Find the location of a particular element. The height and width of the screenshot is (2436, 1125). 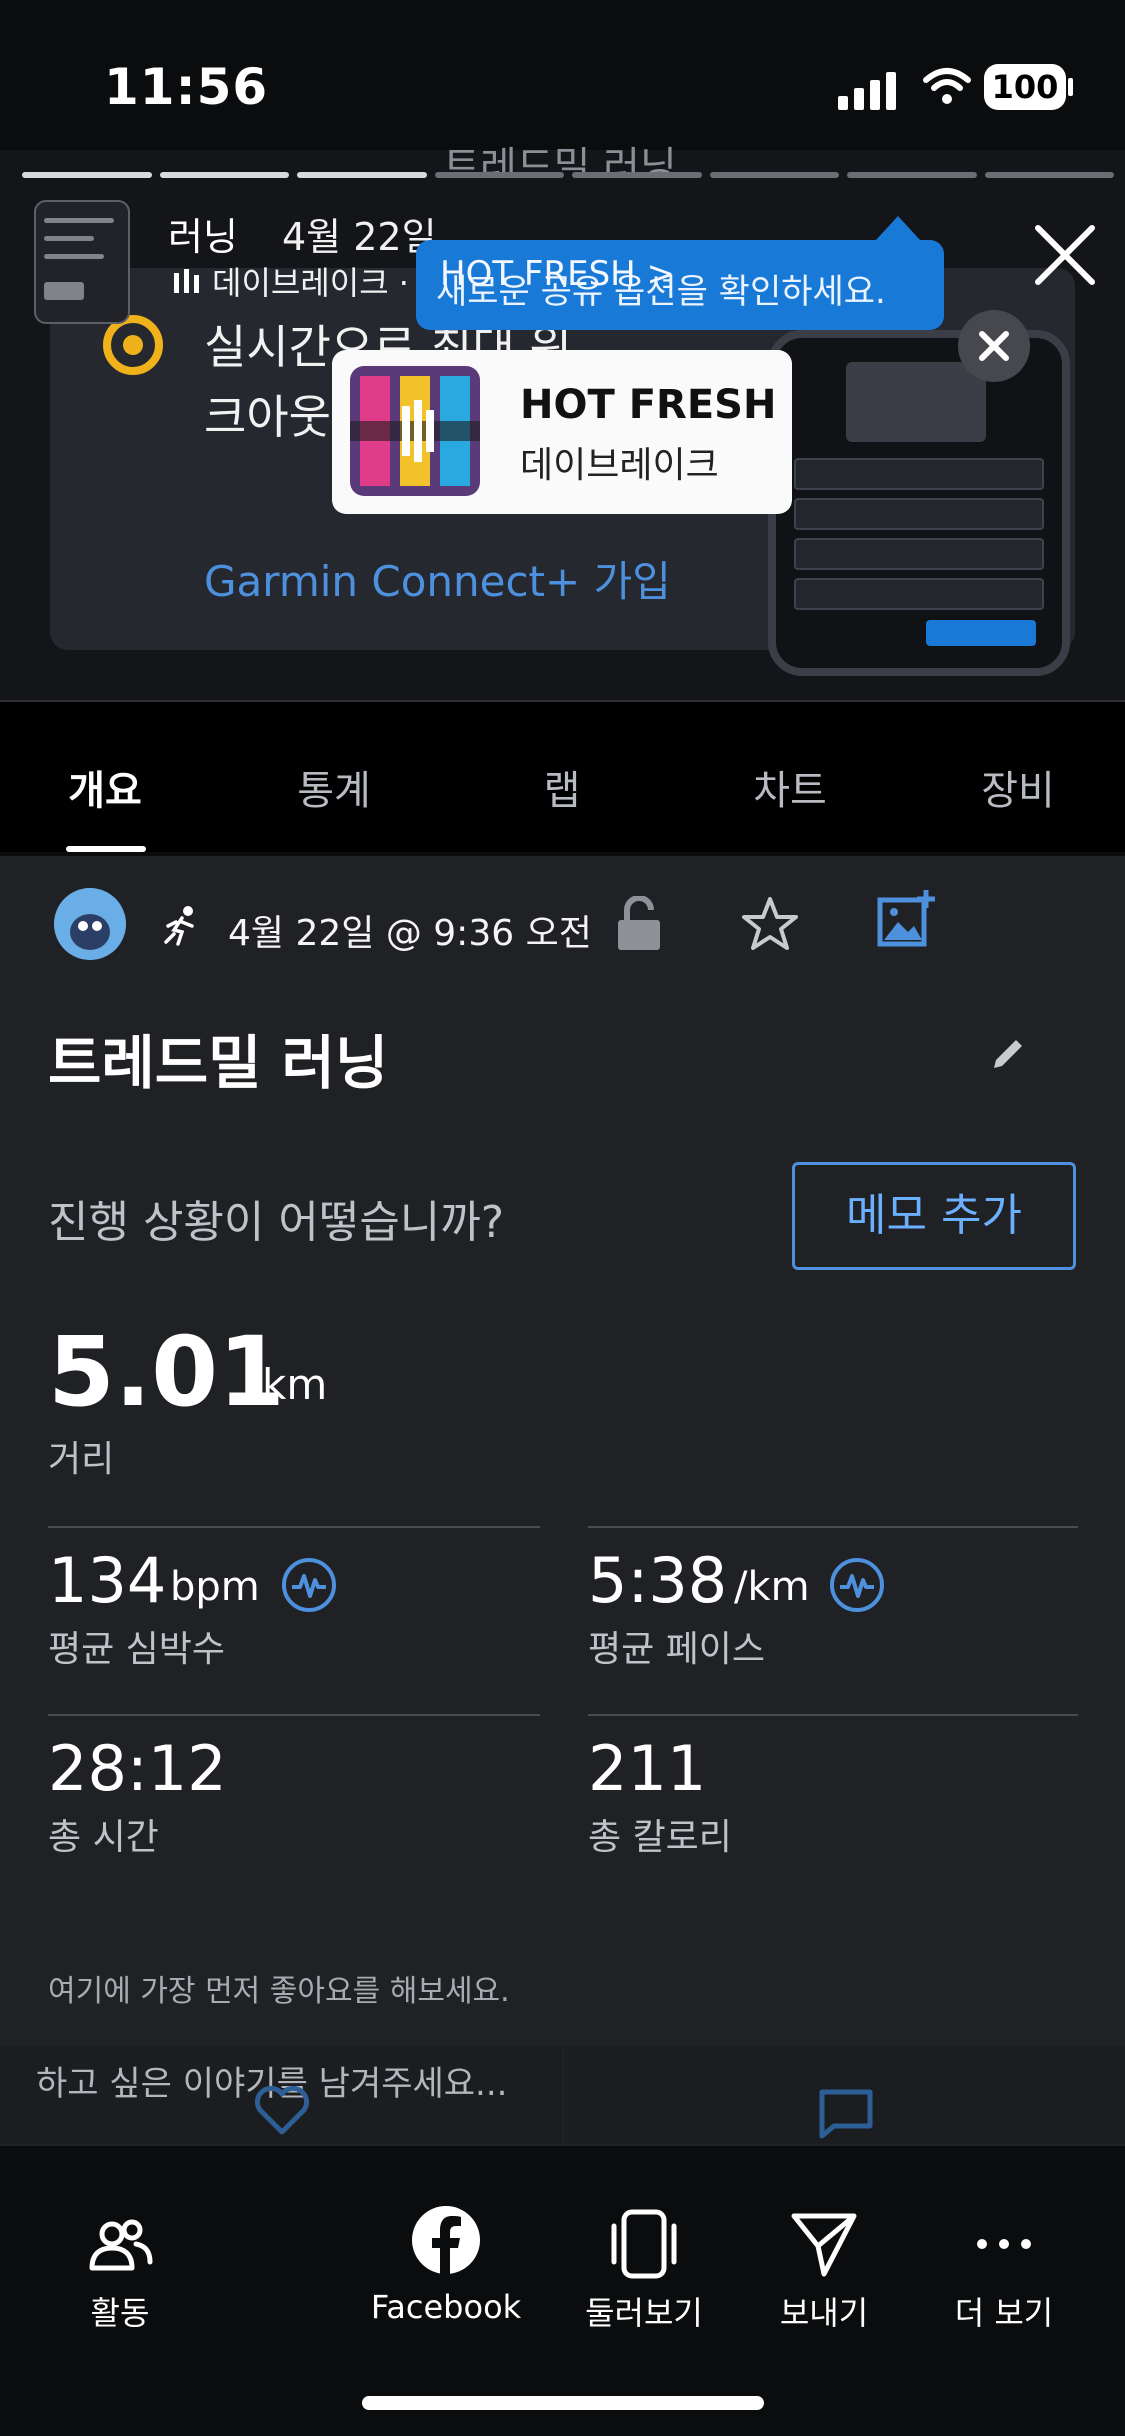

nav-label-activity: 활동 is located at coordinates (120, 2311).